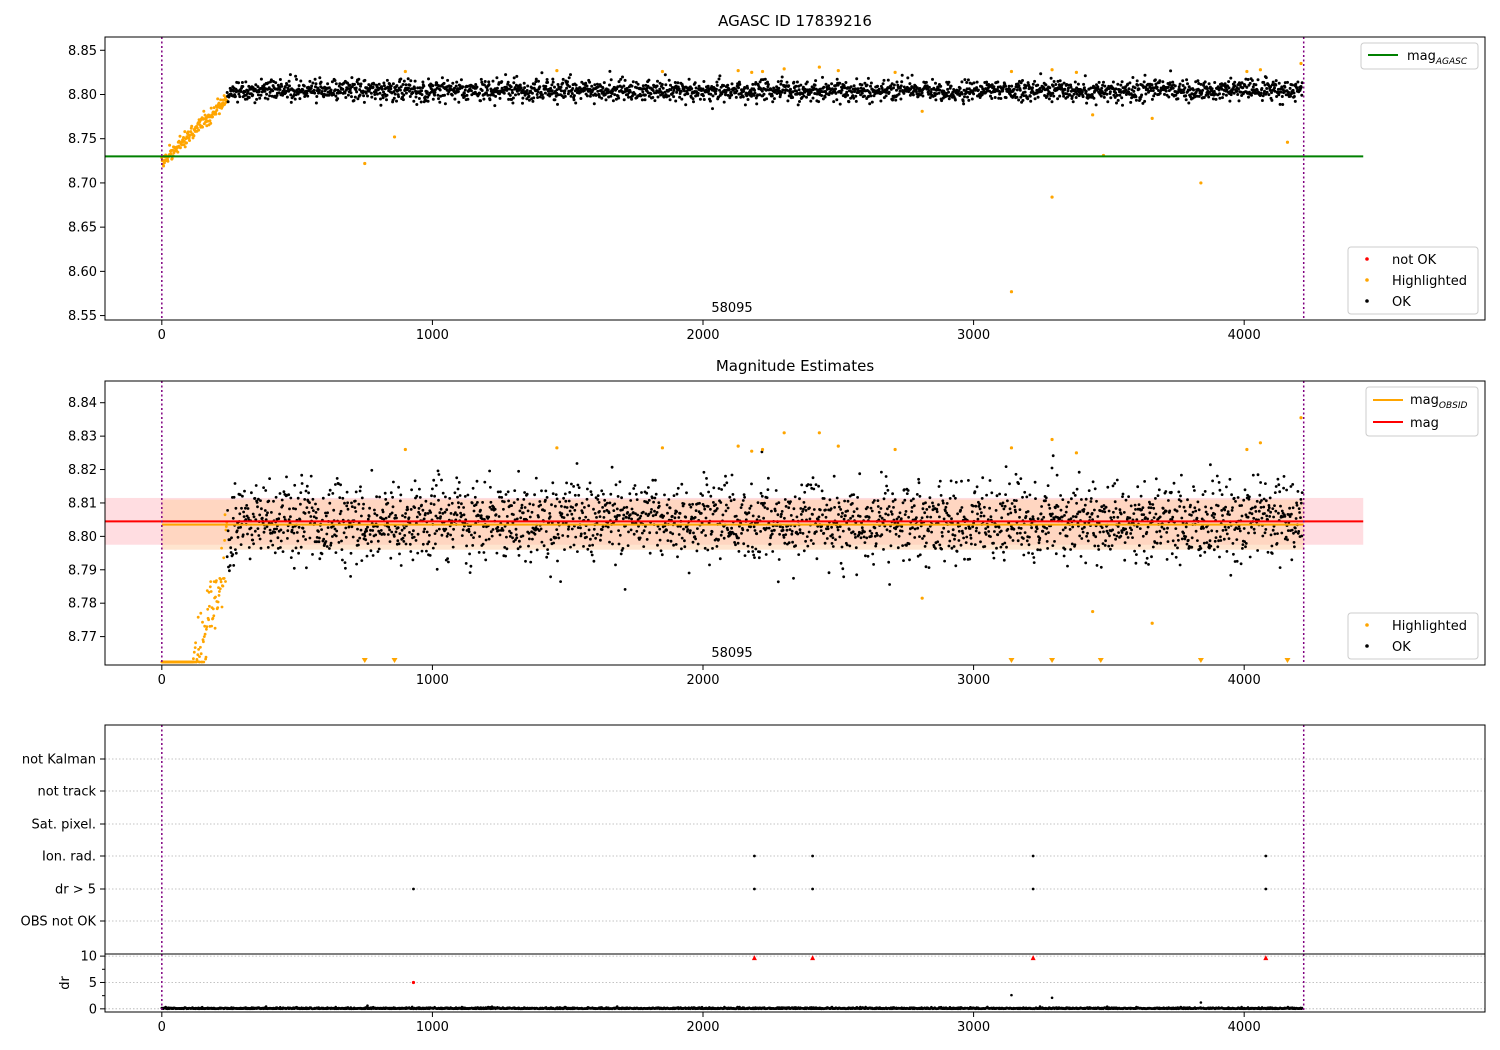 This screenshot has height=1050, width=1500. I want to click on agasc-outlier-point, so click(405, 71).